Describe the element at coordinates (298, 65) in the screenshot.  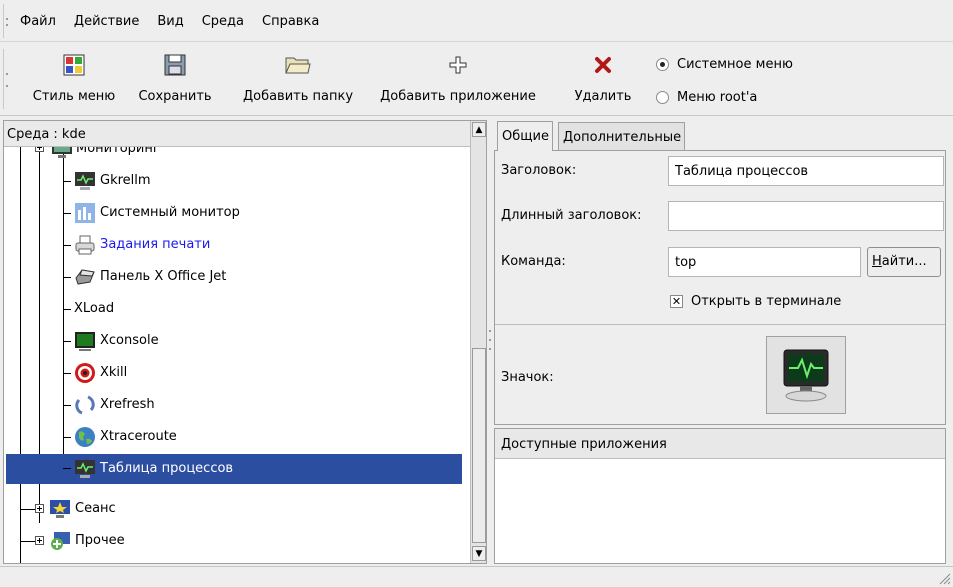
I see `folder-open-icon` at that location.